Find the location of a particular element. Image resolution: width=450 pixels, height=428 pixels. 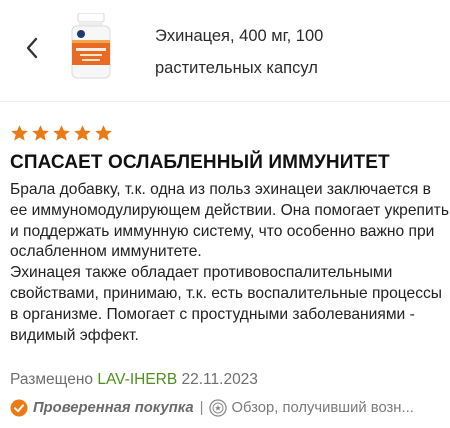

author-link: LAV-IHERB is located at coordinates (137, 379).